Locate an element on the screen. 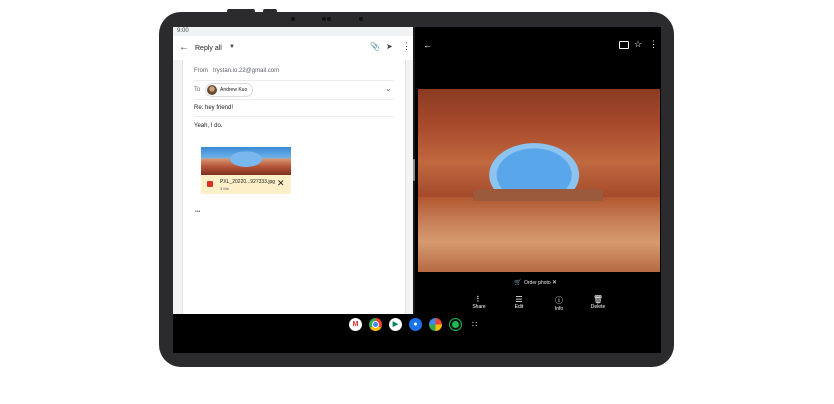  dismiss-icon: ✕ is located at coordinates (554, 282).